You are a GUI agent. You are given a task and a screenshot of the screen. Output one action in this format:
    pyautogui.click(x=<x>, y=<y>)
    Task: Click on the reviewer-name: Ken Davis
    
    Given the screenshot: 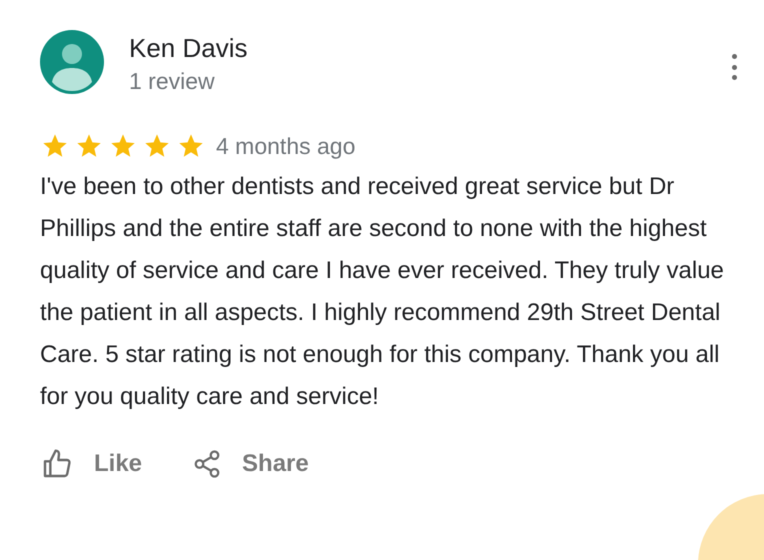 What is the action you would take?
    pyautogui.click(x=427, y=48)
    